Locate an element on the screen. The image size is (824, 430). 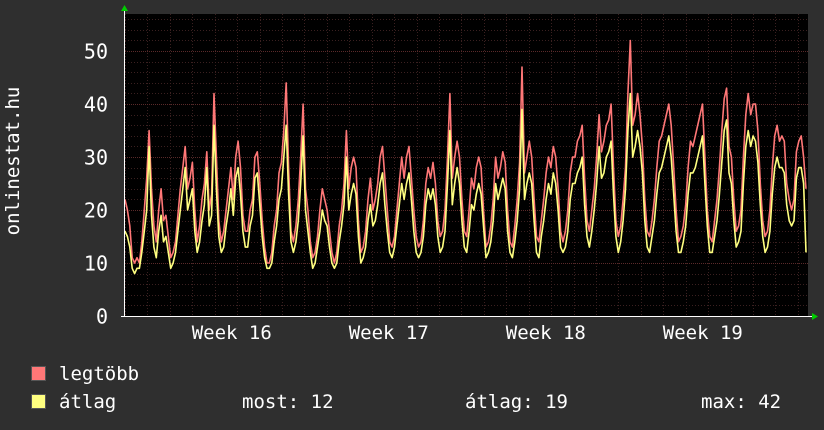
y-tick-label: 40 is located at coordinates (96, 105).